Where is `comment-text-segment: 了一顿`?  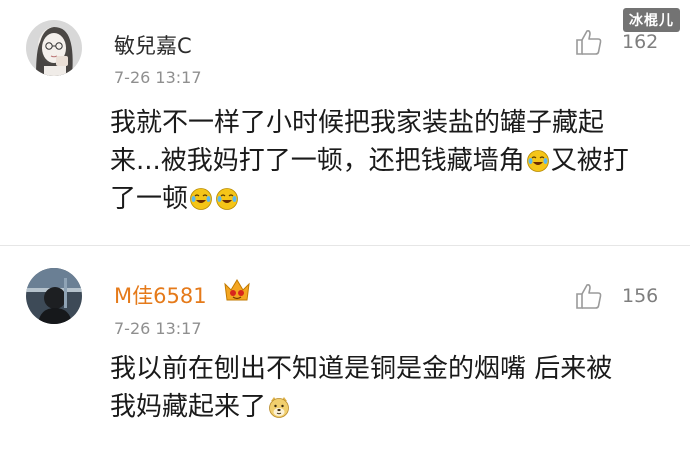 comment-text-segment: 了一顿 is located at coordinates (149, 199).